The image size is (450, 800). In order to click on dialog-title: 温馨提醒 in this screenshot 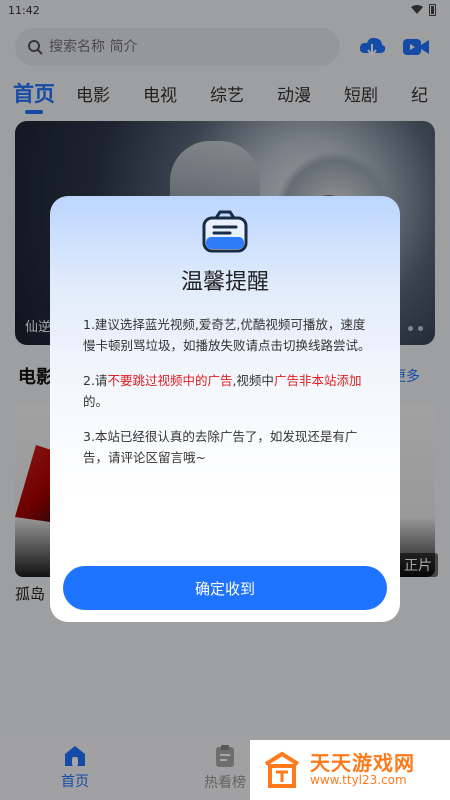, I will do `click(224, 282)`.